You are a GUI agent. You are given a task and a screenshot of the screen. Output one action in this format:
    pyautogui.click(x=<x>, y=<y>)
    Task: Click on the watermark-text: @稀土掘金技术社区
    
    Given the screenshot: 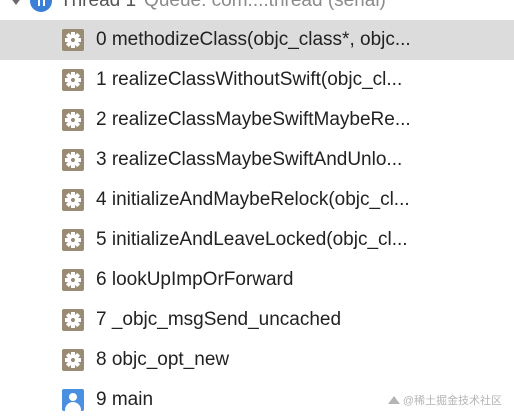 What is the action you would take?
    pyautogui.click(x=452, y=401)
    